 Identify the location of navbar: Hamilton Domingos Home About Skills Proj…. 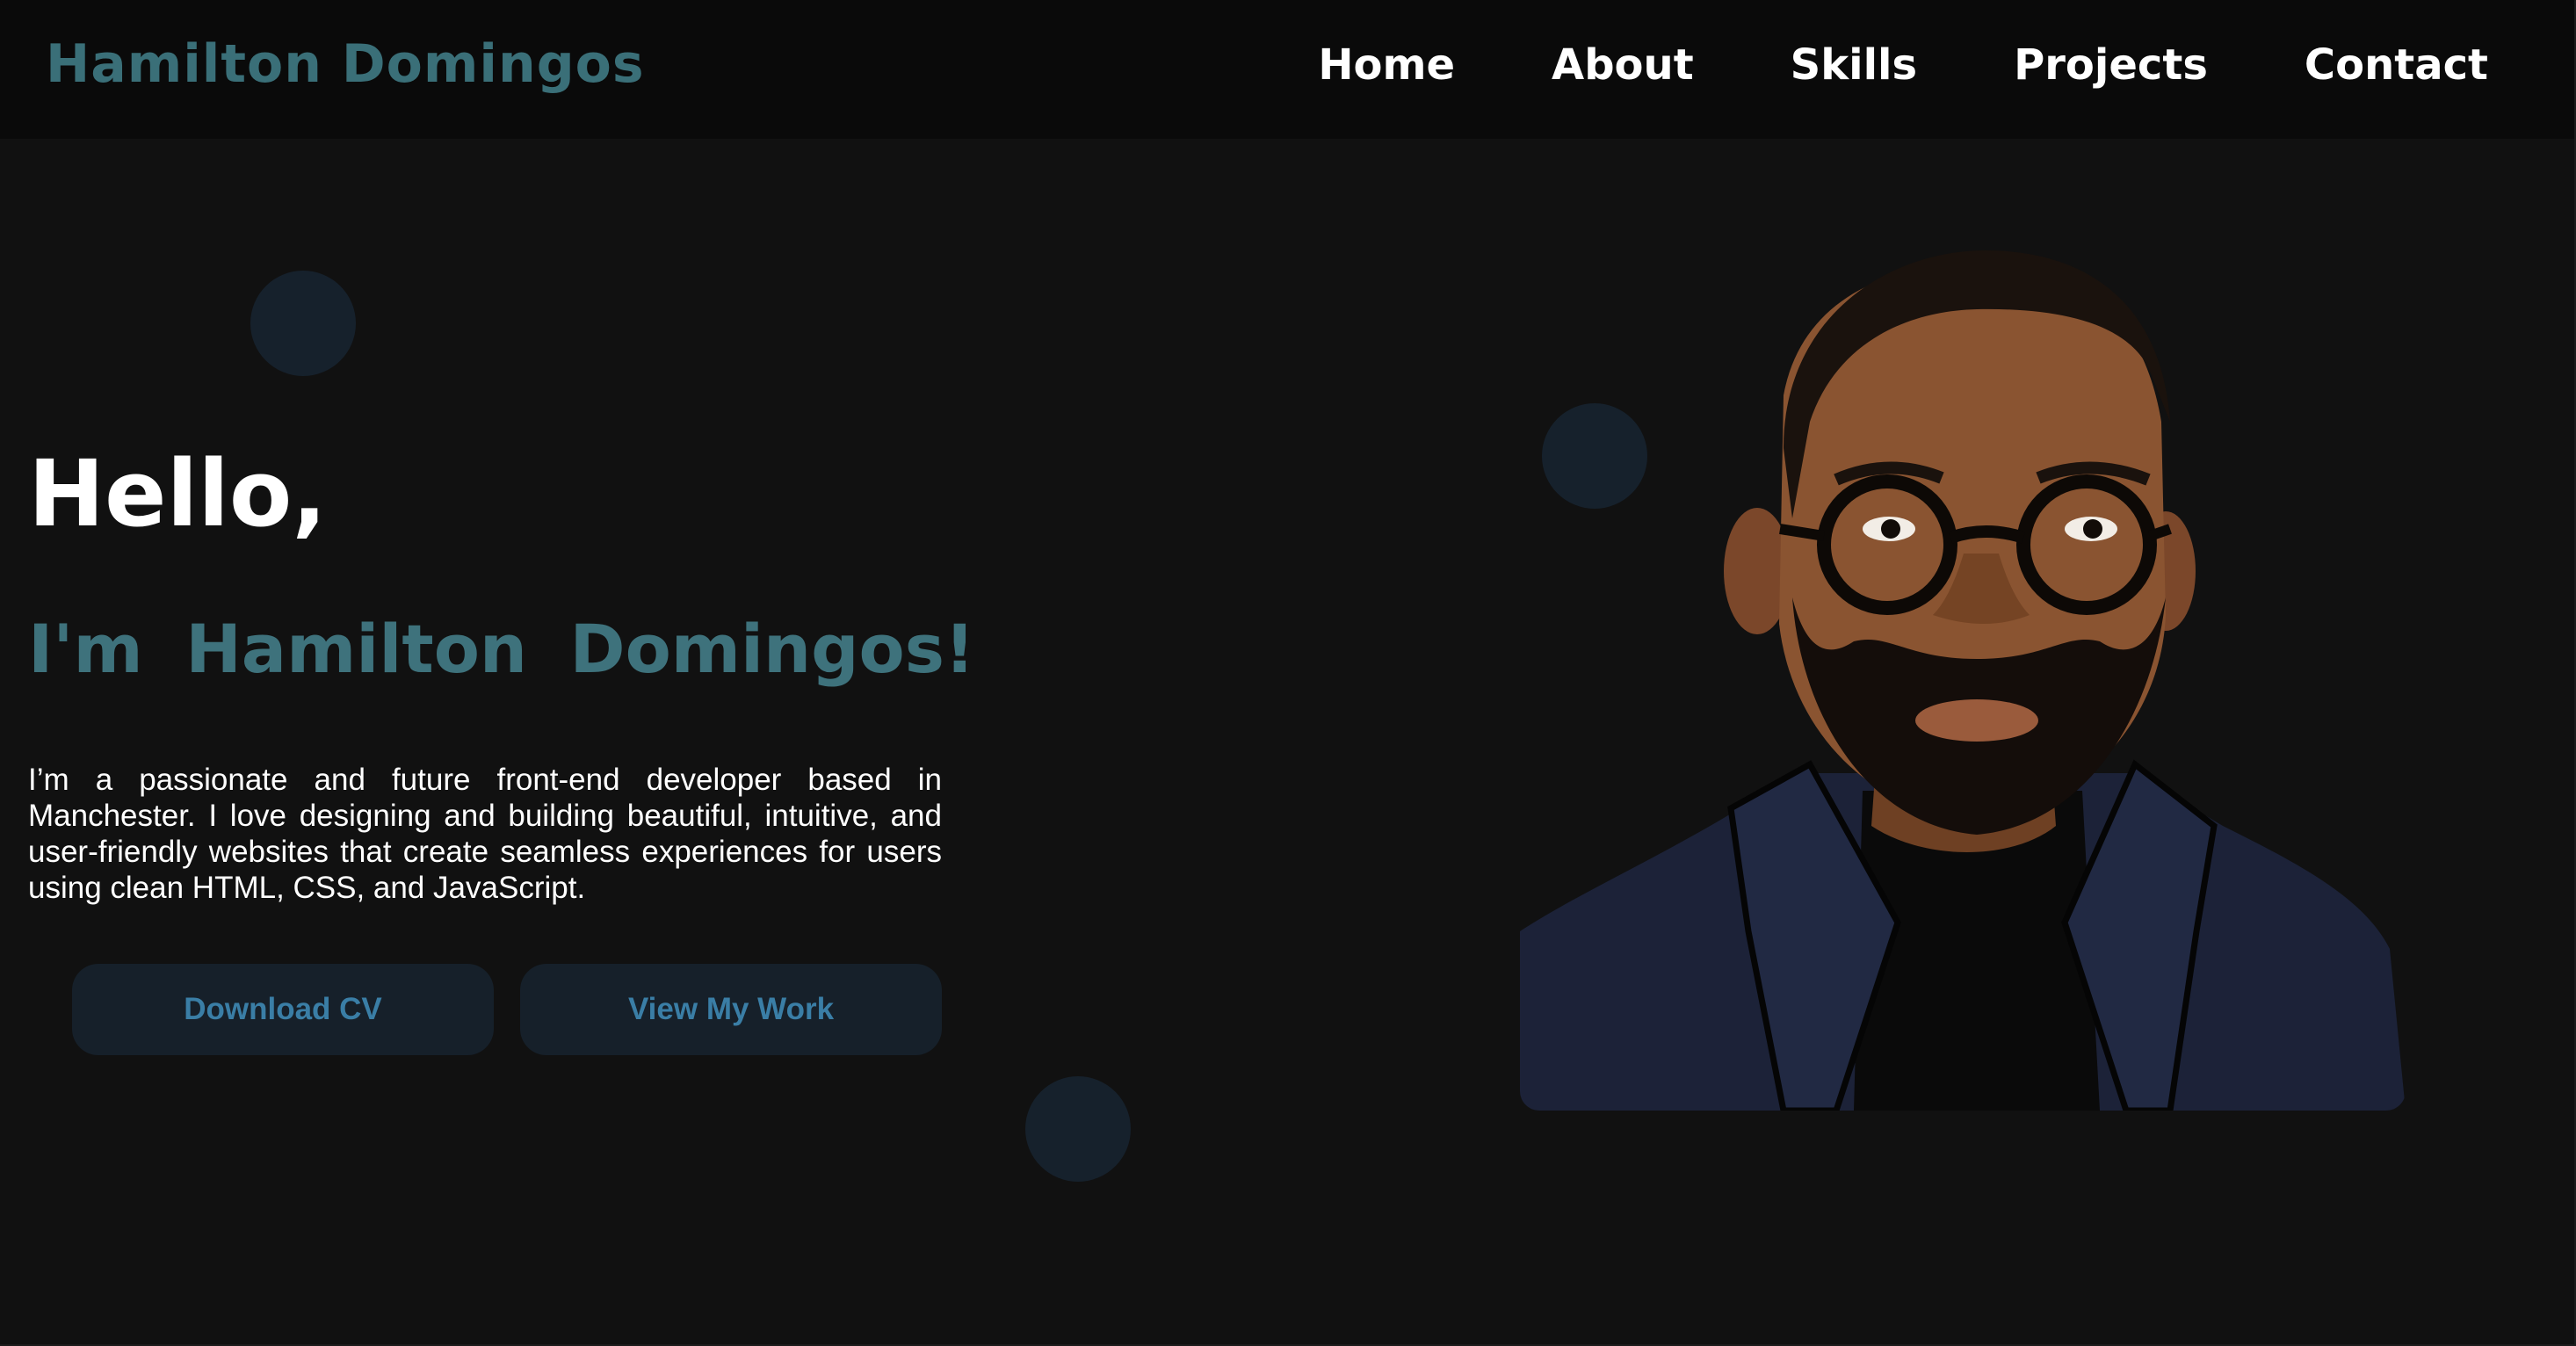
(1287, 69).